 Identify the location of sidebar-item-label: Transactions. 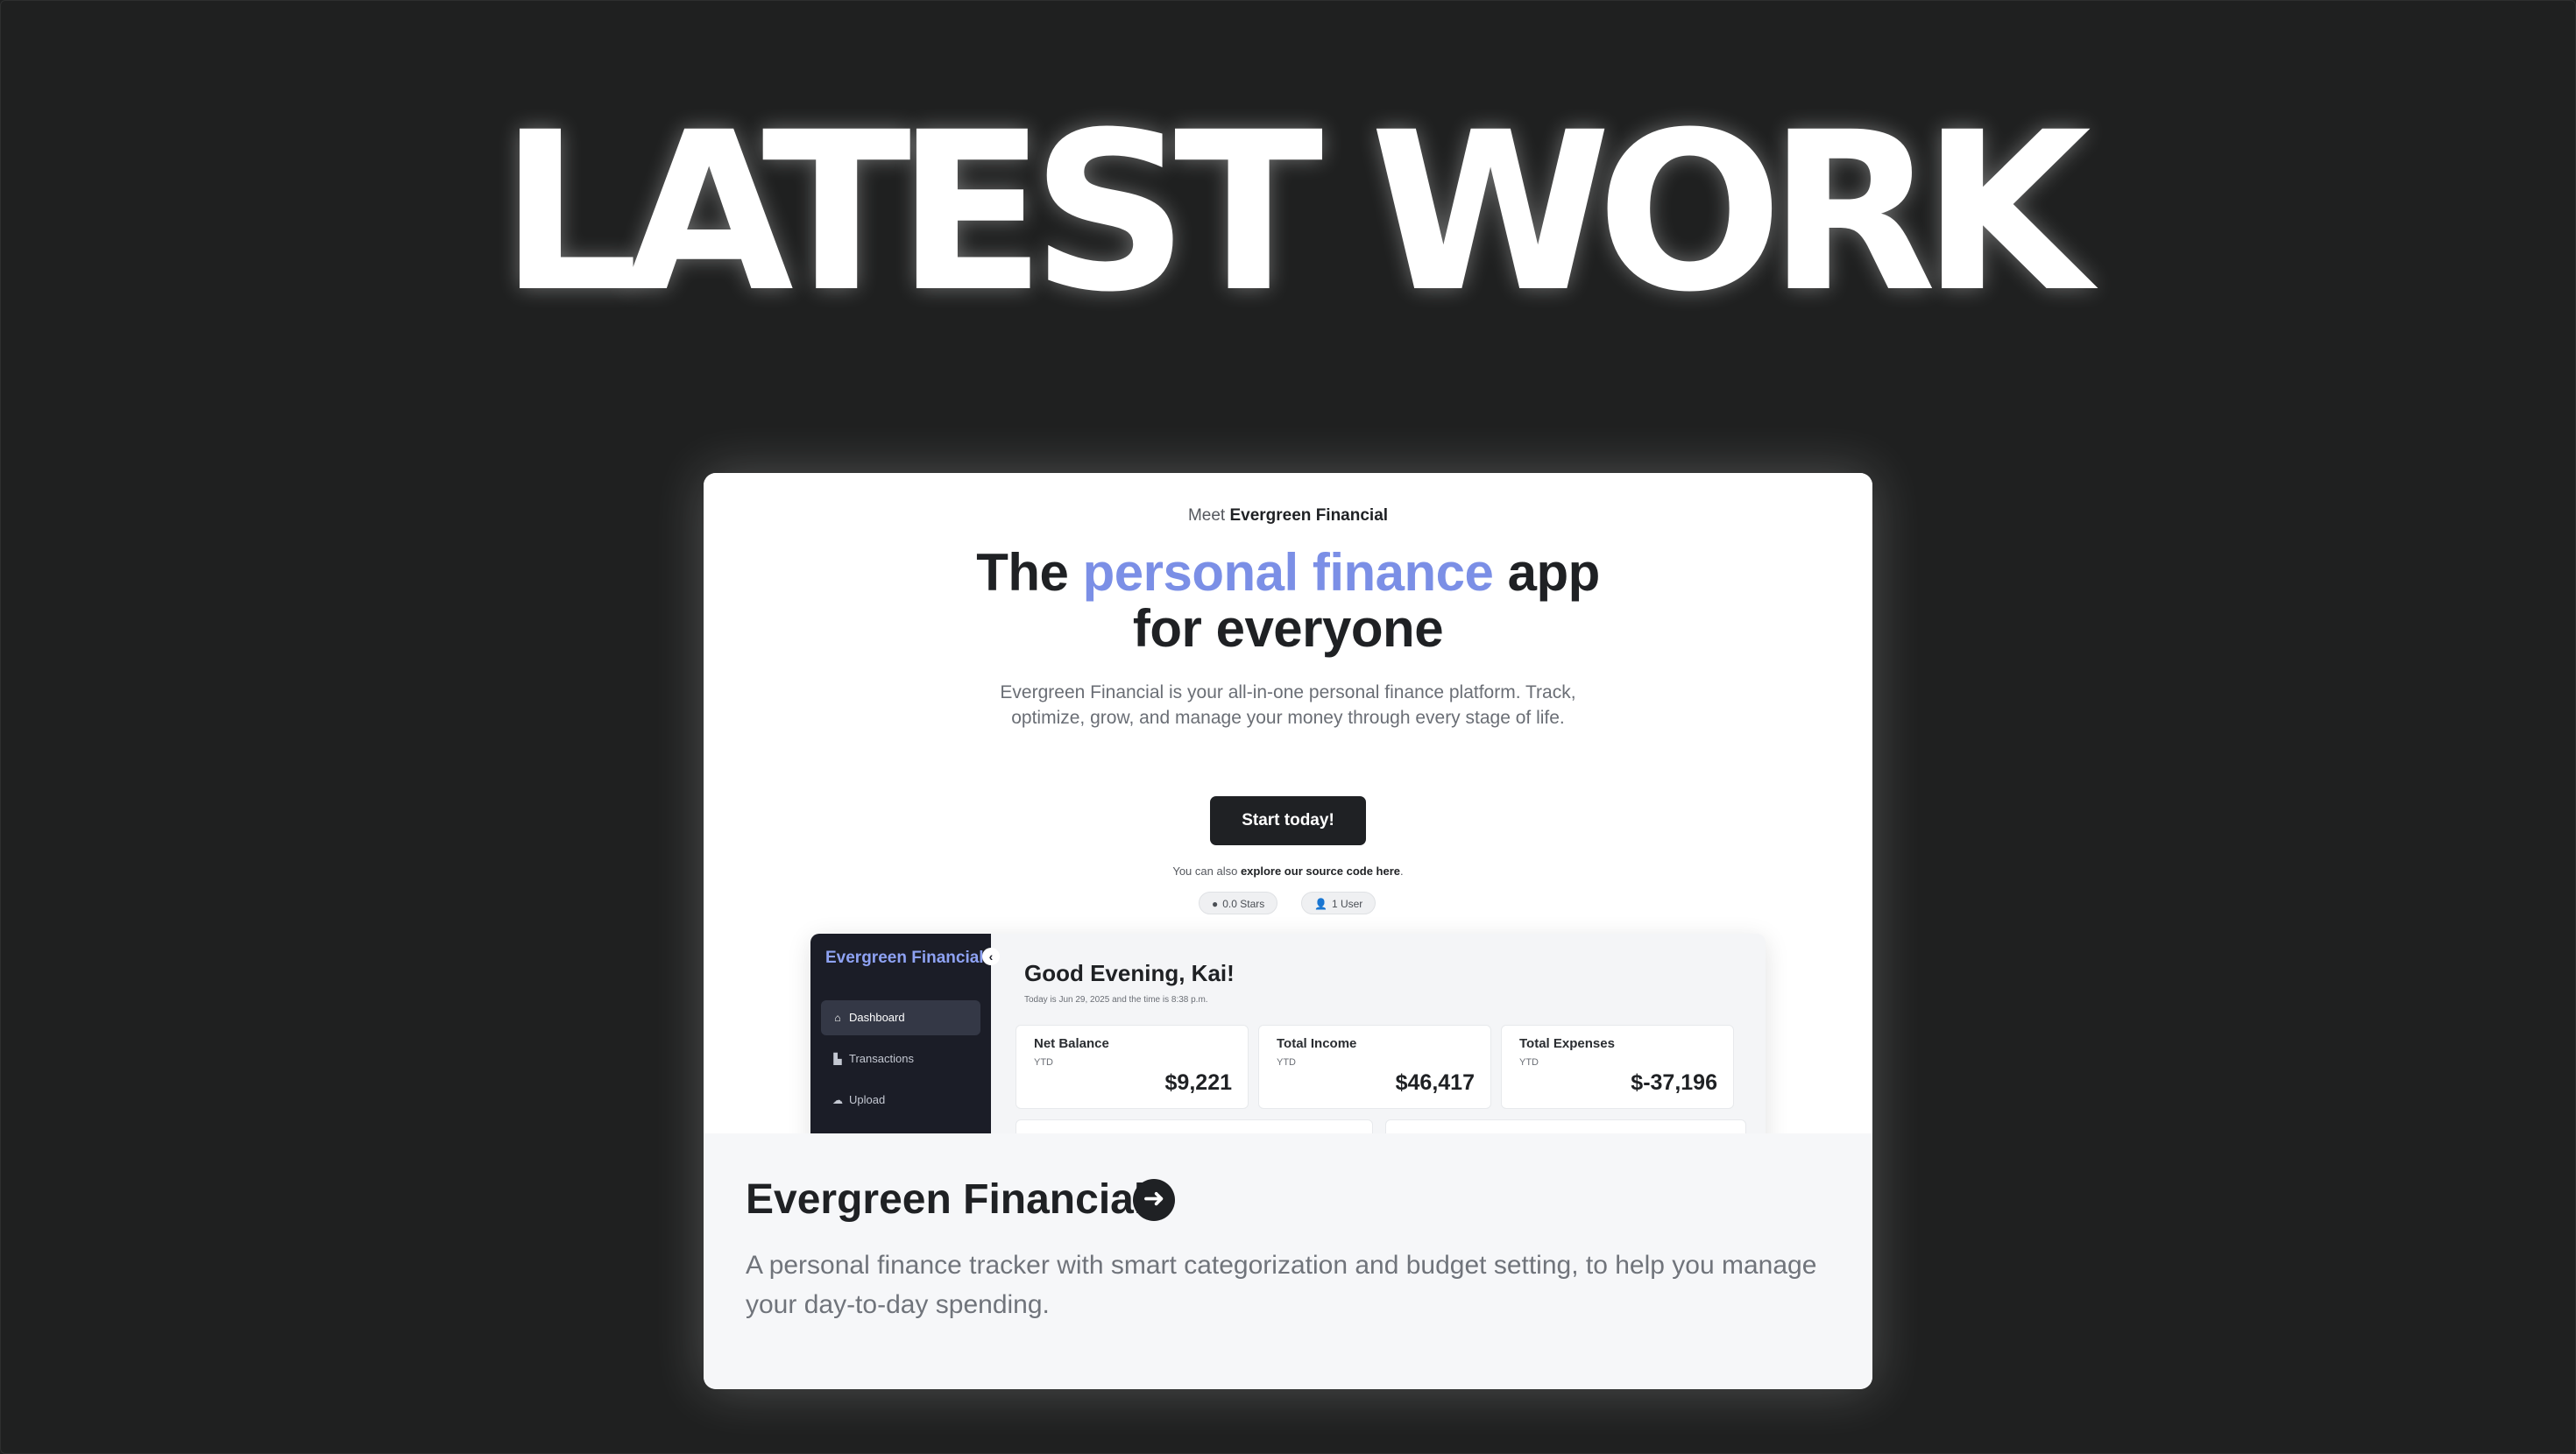
(881, 1058).